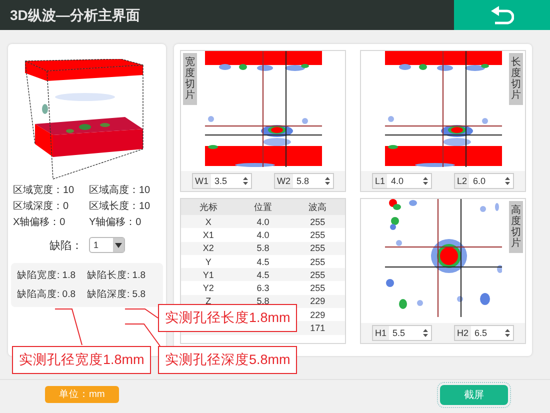 This screenshot has height=413, width=550. What do you see at coordinates (228, 360) in the screenshot?
I see `annotation-callout: 实测孔径深度5.8mm` at bounding box center [228, 360].